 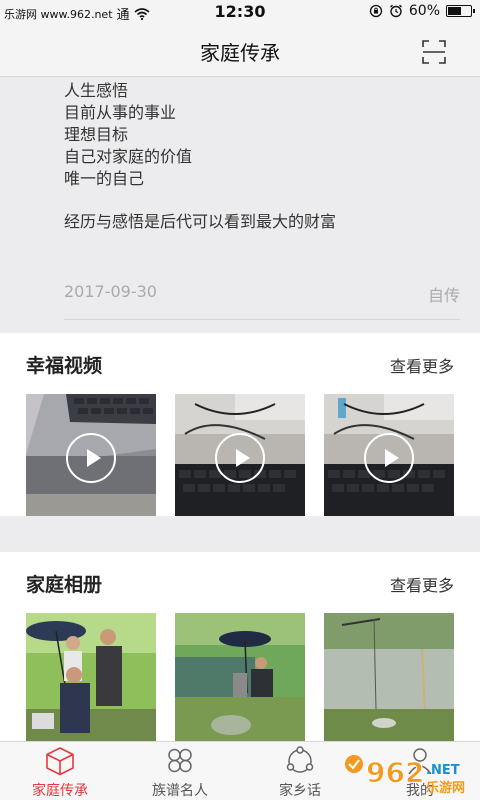 I want to click on section-title: 幸福视频, so click(x=64, y=366).